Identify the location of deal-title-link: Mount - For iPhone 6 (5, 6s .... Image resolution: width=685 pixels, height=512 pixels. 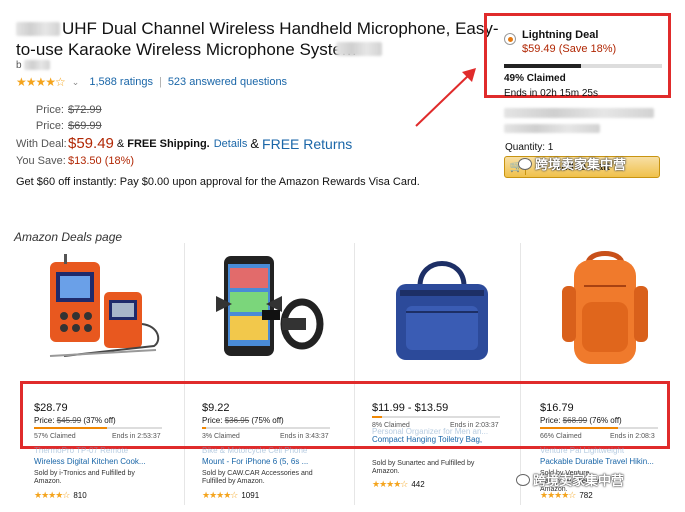
(255, 461).